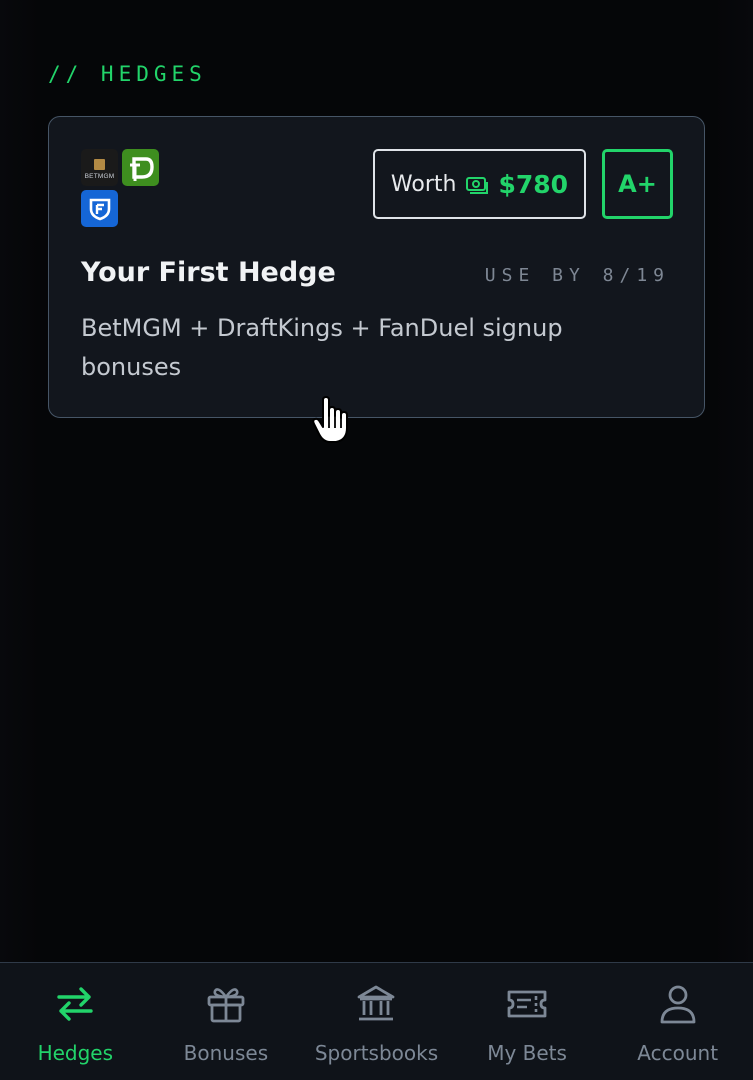  I want to click on ticket-icon, so click(527, 1004).